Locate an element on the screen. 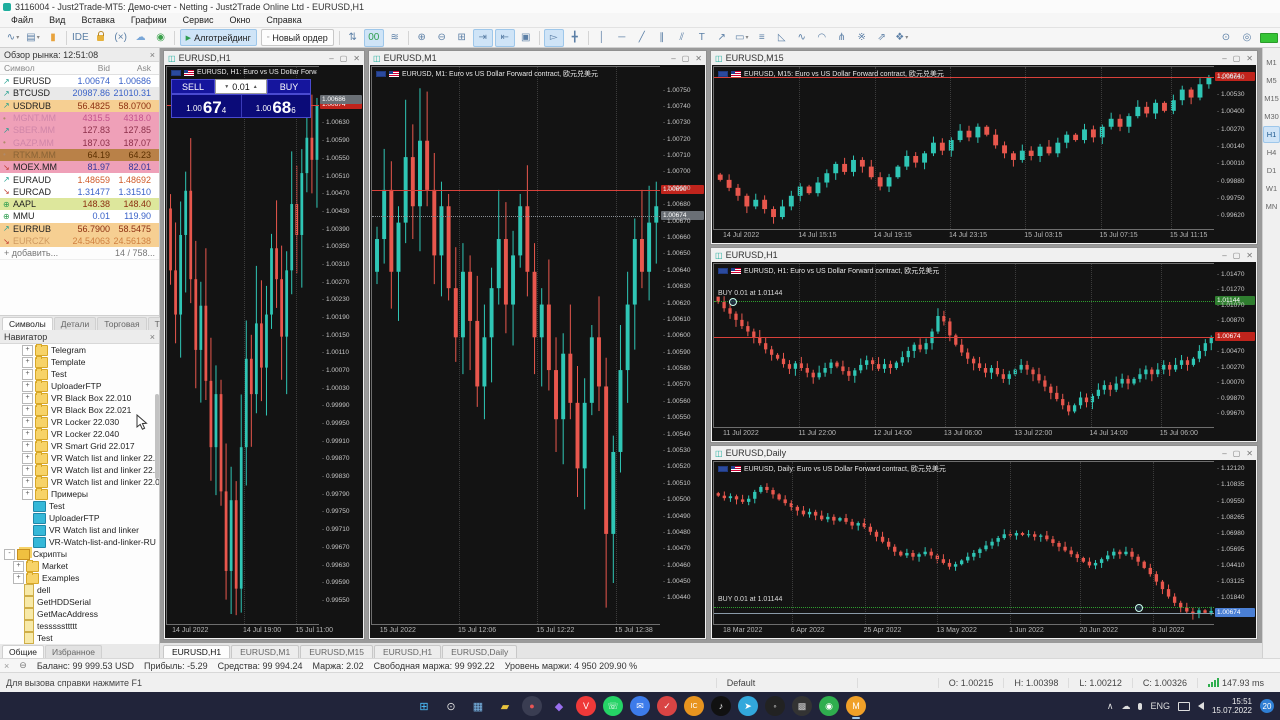 This screenshot has width=1280, height=720. chart-shift: ⇥ is located at coordinates (482, 37).